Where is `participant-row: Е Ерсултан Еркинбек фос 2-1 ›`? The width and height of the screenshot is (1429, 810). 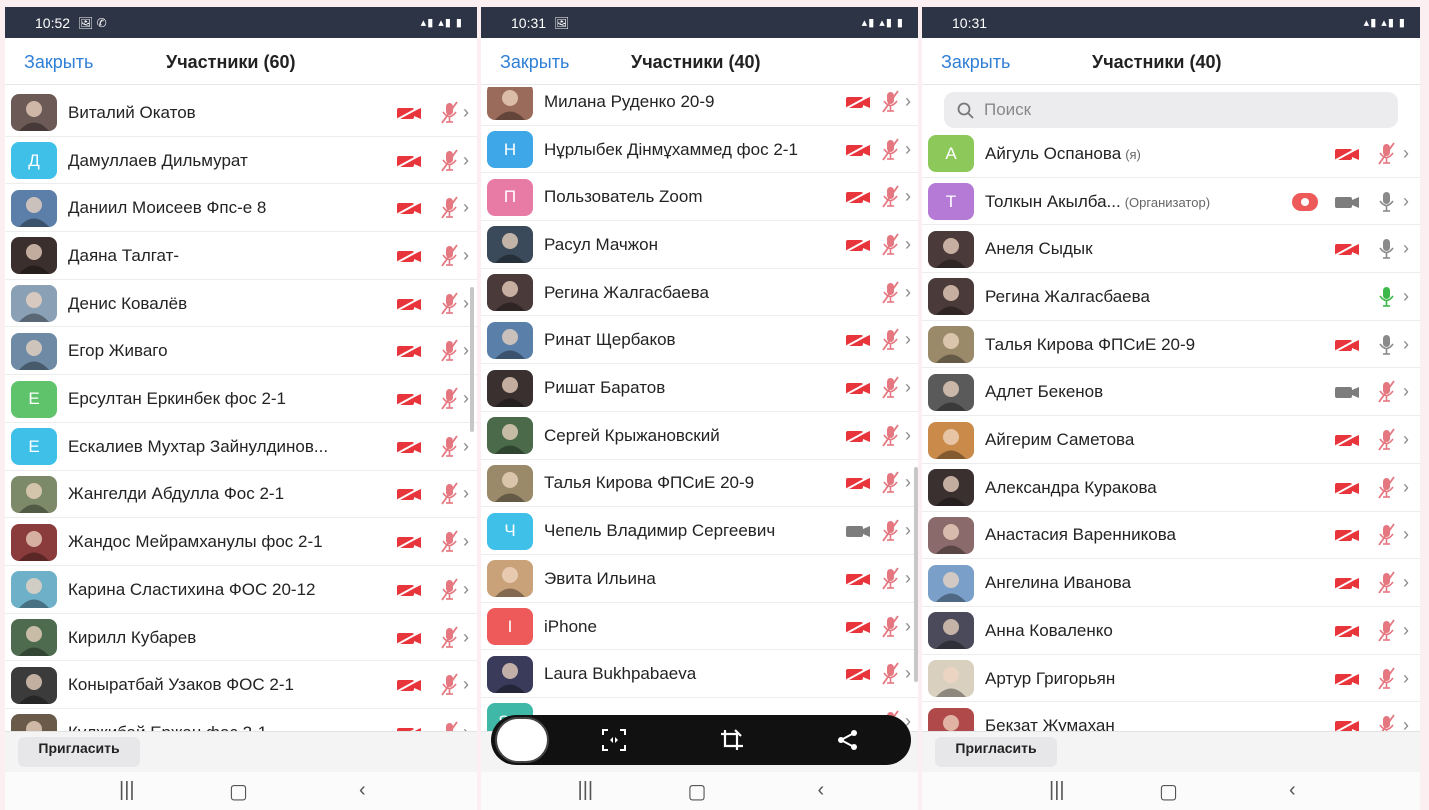
participant-row: Е Ерсултан Еркинбек фос 2-1 › is located at coordinates (241, 399).